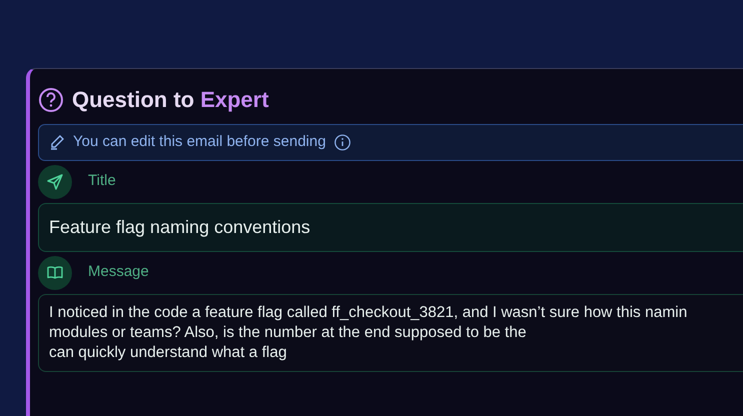  What do you see at coordinates (170, 100) in the screenshot?
I see `dialog-title: Question to Expert` at bounding box center [170, 100].